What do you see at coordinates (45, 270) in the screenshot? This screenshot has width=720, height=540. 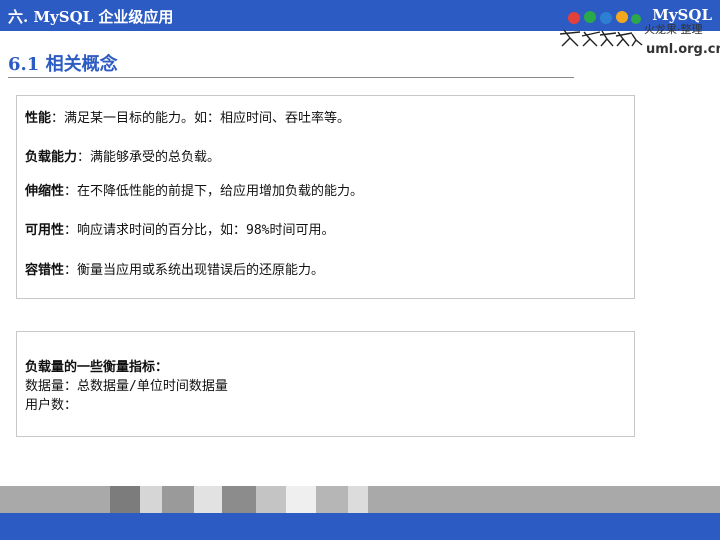 I see `definition-term: 容错性` at bounding box center [45, 270].